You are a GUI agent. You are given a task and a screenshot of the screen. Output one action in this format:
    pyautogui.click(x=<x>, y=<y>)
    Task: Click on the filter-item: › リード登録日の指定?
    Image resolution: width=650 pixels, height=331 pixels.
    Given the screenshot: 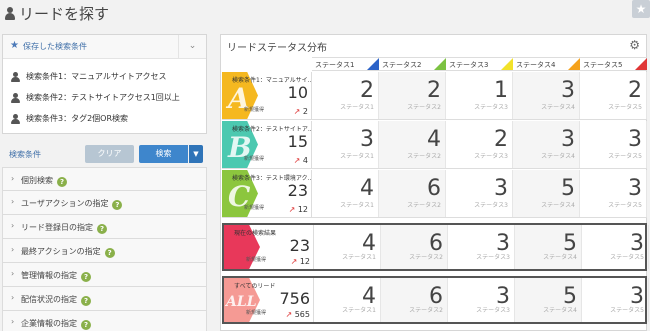 What is the action you would take?
    pyautogui.click(x=104, y=227)
    